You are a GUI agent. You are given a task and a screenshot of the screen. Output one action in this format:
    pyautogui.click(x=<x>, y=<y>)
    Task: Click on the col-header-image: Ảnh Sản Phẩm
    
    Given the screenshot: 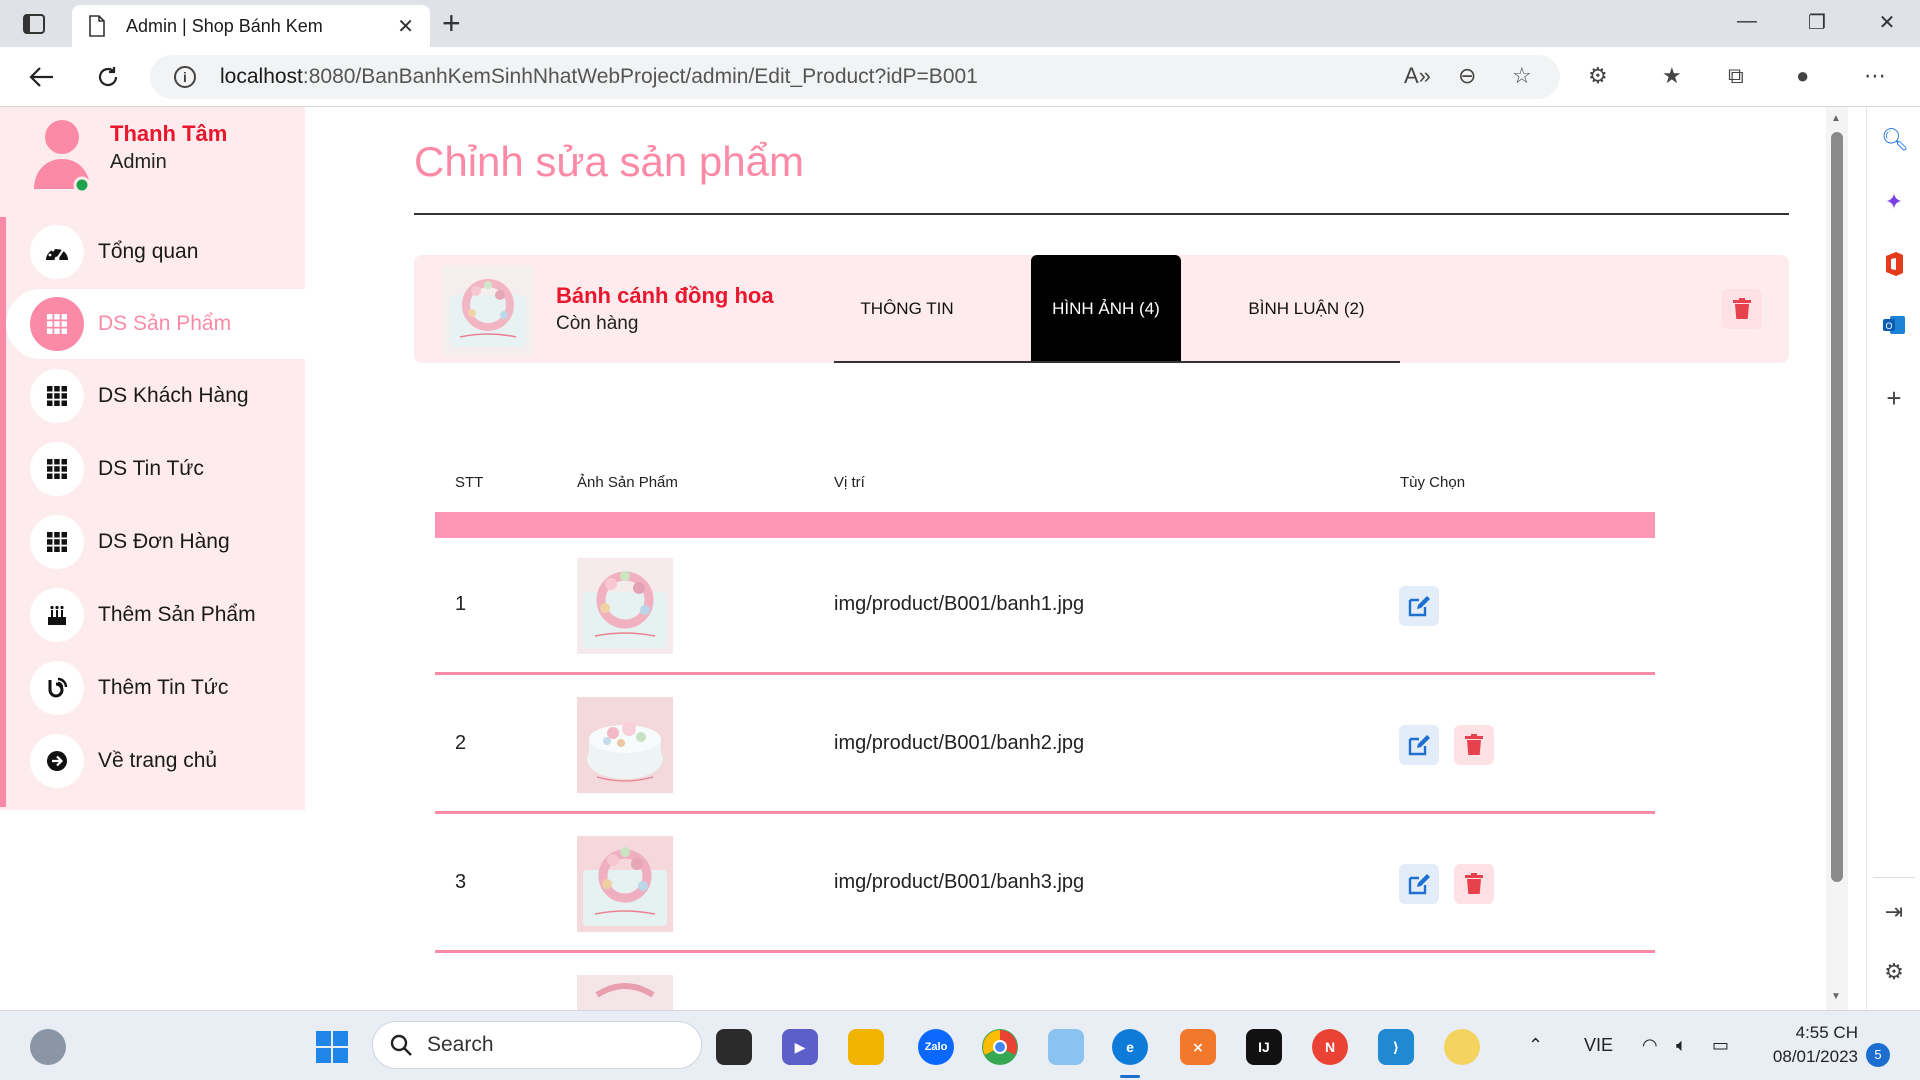 What is the action you would take?
    pyautogui.click(x=627, y=482)
    